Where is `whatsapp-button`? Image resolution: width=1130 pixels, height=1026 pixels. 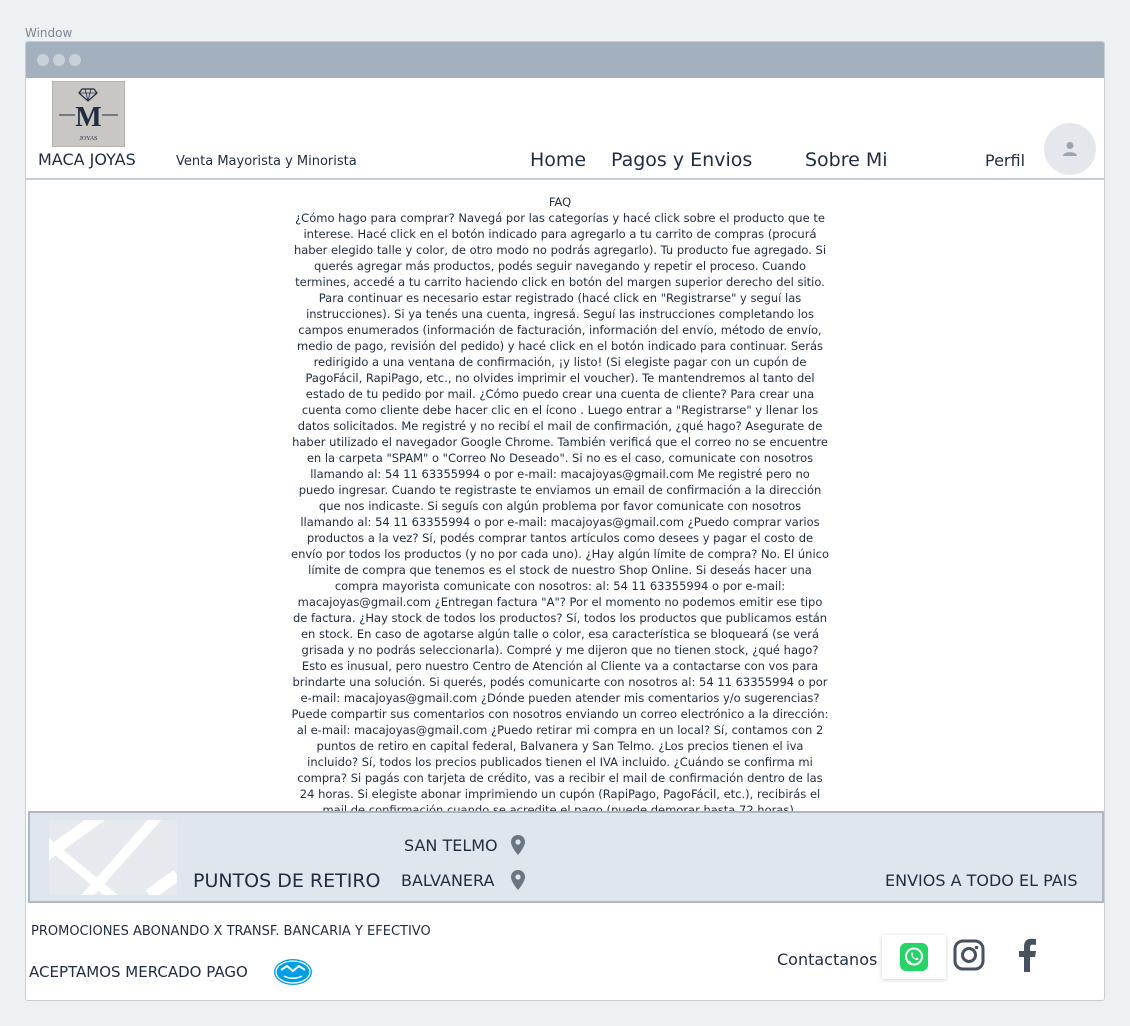 whatsapp-button is located at coordinates (914, 957).